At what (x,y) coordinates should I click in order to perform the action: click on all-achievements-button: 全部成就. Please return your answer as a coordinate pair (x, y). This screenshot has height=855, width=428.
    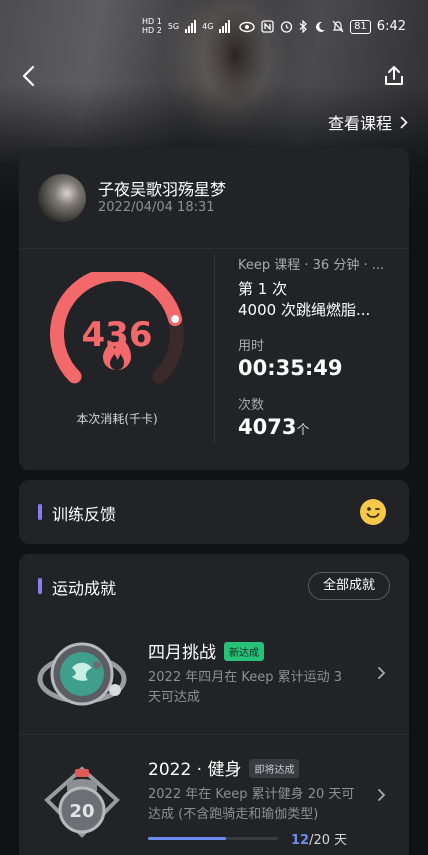
    Looking at the image, I should click on (348, 586).